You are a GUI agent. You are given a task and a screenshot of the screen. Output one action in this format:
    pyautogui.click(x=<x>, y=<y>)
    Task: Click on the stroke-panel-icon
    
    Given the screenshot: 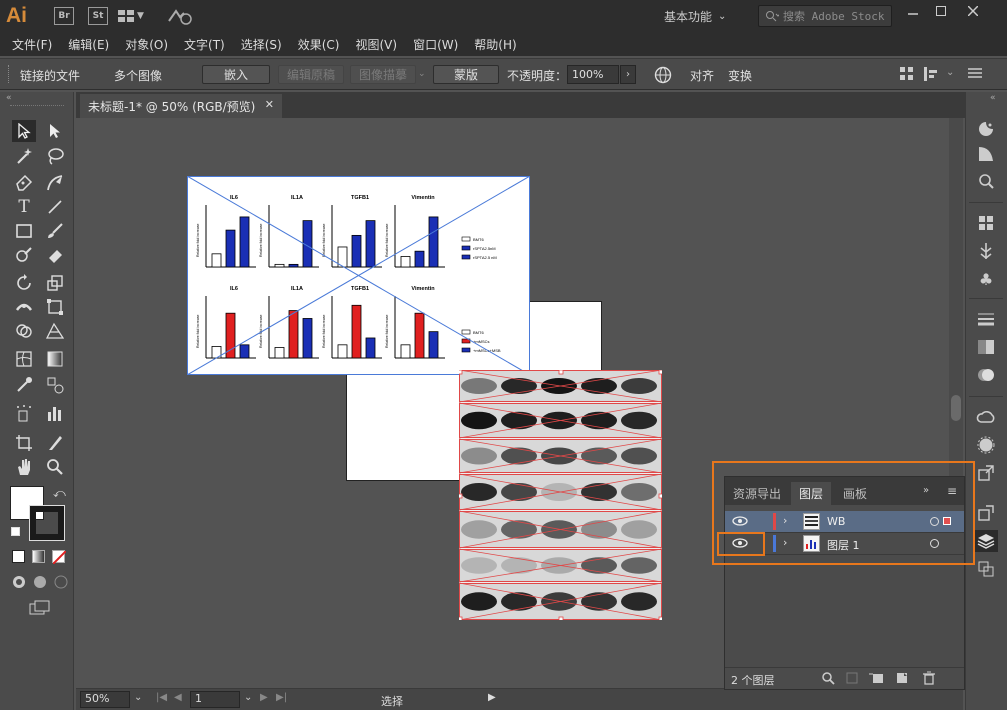 What is the action you would take?
    pyautogui.click(x=986, y=319)
    